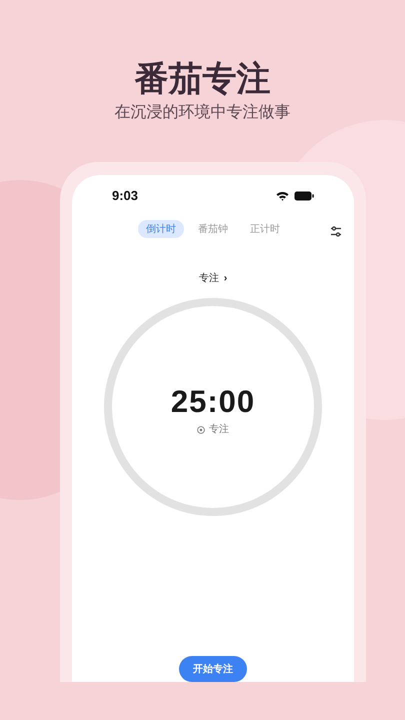 This screenshot has height=720, width=405. Describe the element at coordinates (202, 112) in the screenshot. I see `subtitle: 在沉浸的环境中专注做事` at that location.